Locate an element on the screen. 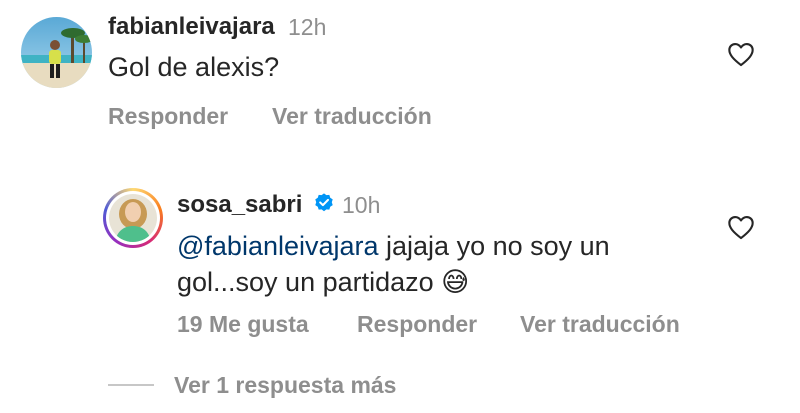  comment2-text-part2: gol...soy un partidazo is located at coordinates (309, 282).